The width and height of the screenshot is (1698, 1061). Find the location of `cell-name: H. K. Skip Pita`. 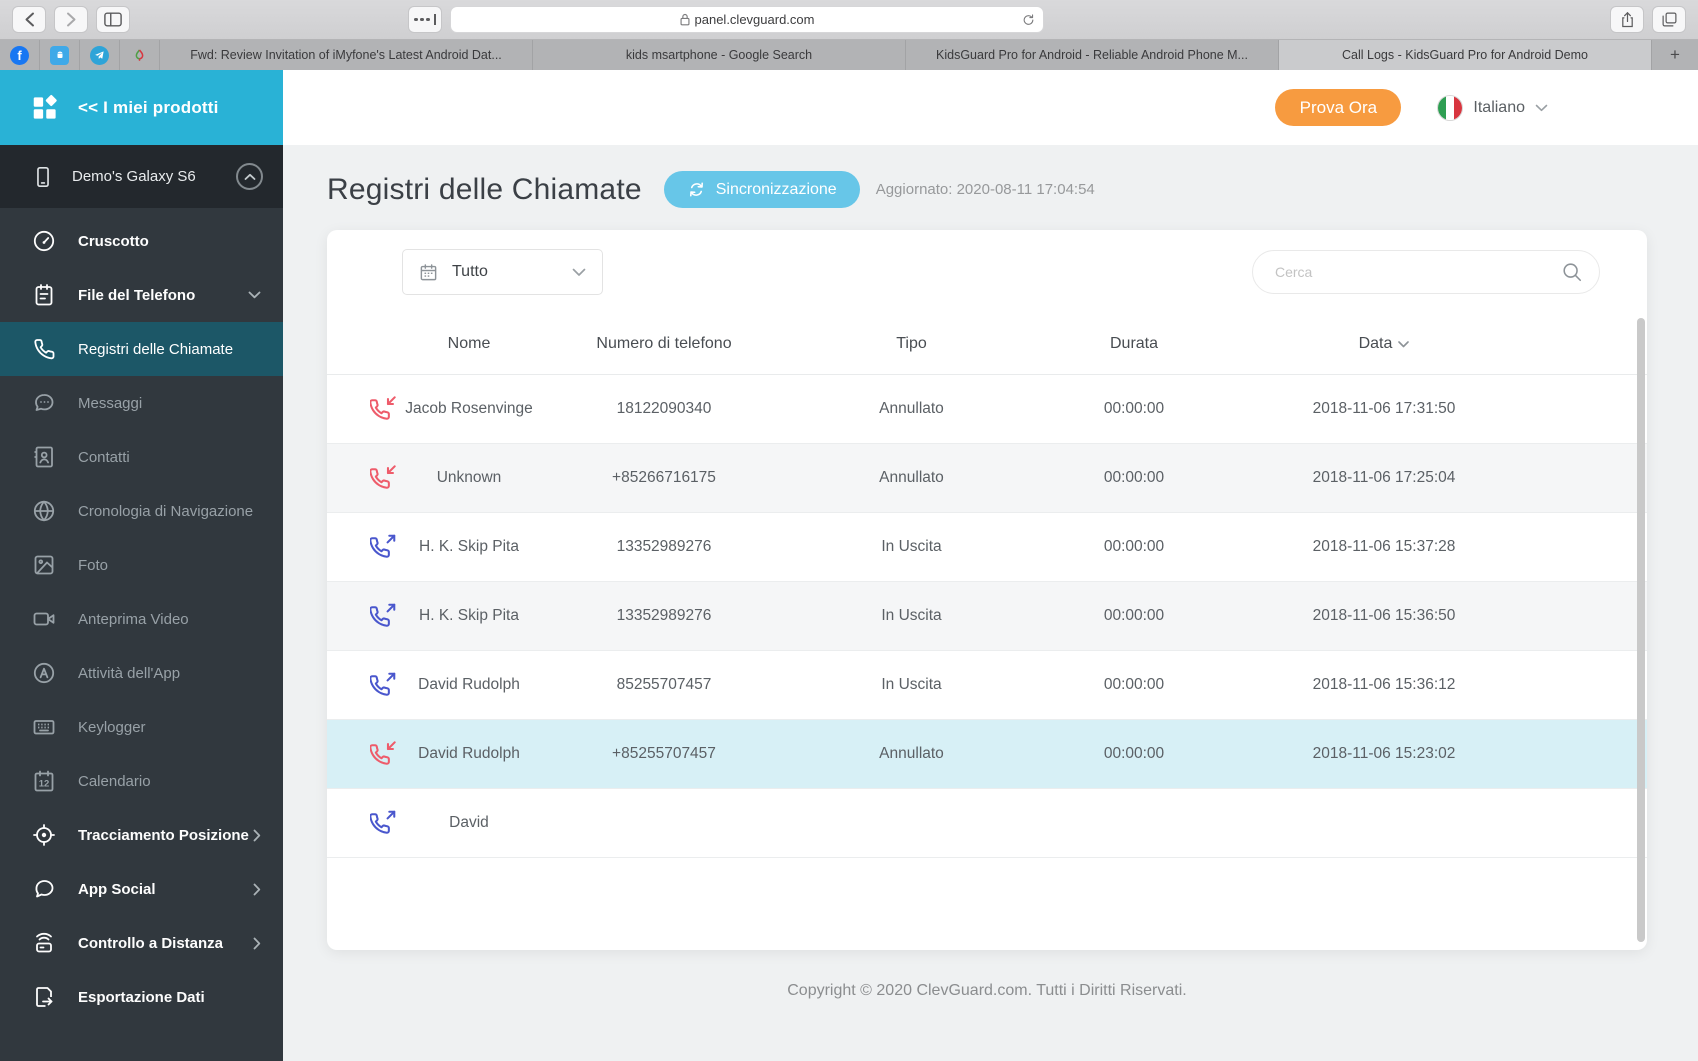

cell-name: H. K. Skip Pita is located at coordinates (469, 547).